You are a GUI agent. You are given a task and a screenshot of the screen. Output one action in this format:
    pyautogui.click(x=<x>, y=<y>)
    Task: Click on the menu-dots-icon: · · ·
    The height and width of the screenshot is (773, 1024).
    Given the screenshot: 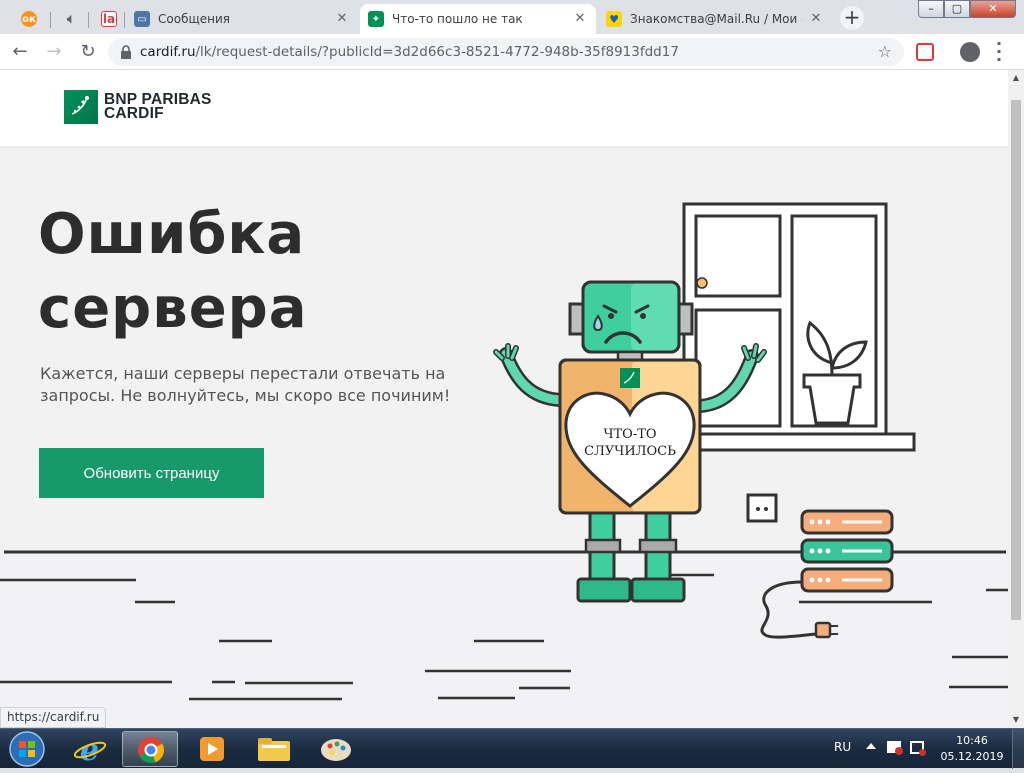 What is the action you would take?
    pyautogui.click(x=999, y=52)
    